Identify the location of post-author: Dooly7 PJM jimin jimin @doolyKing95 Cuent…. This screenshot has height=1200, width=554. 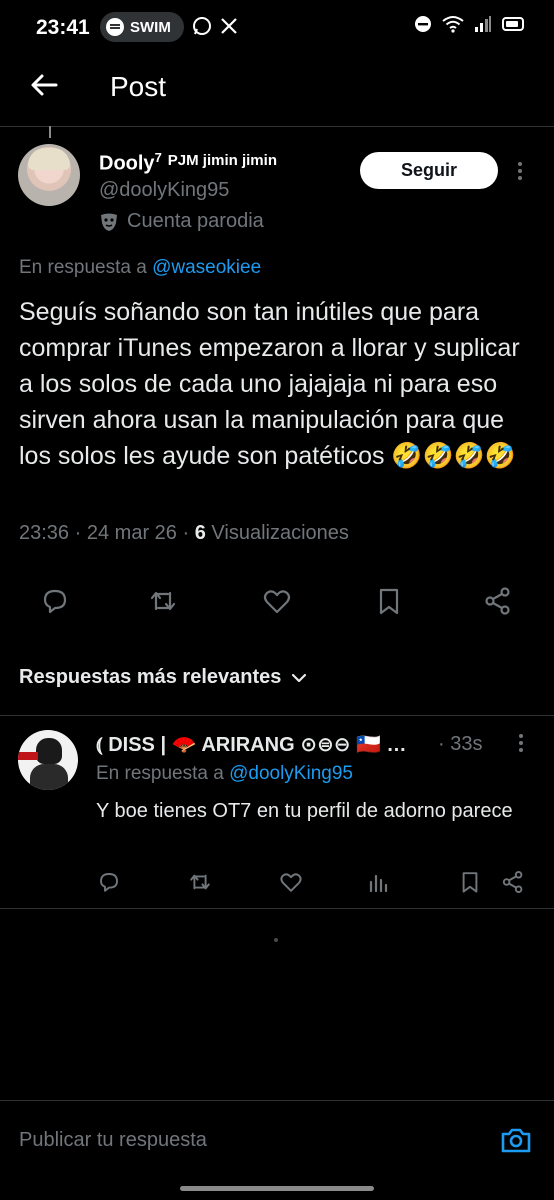
(278, 192).